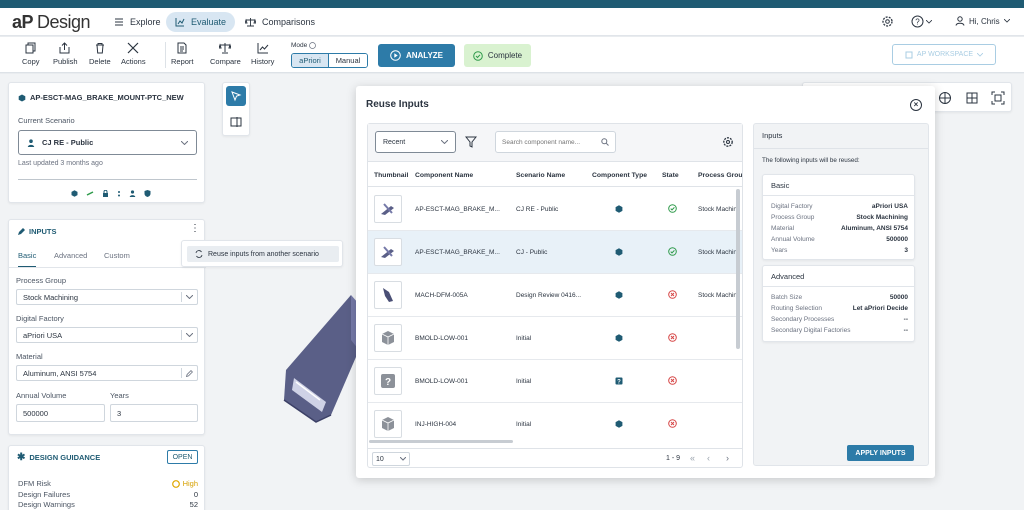  Describe the element at coordinates (779, 250) in the screenshot. I see `input-summary-key: Years` at that location.